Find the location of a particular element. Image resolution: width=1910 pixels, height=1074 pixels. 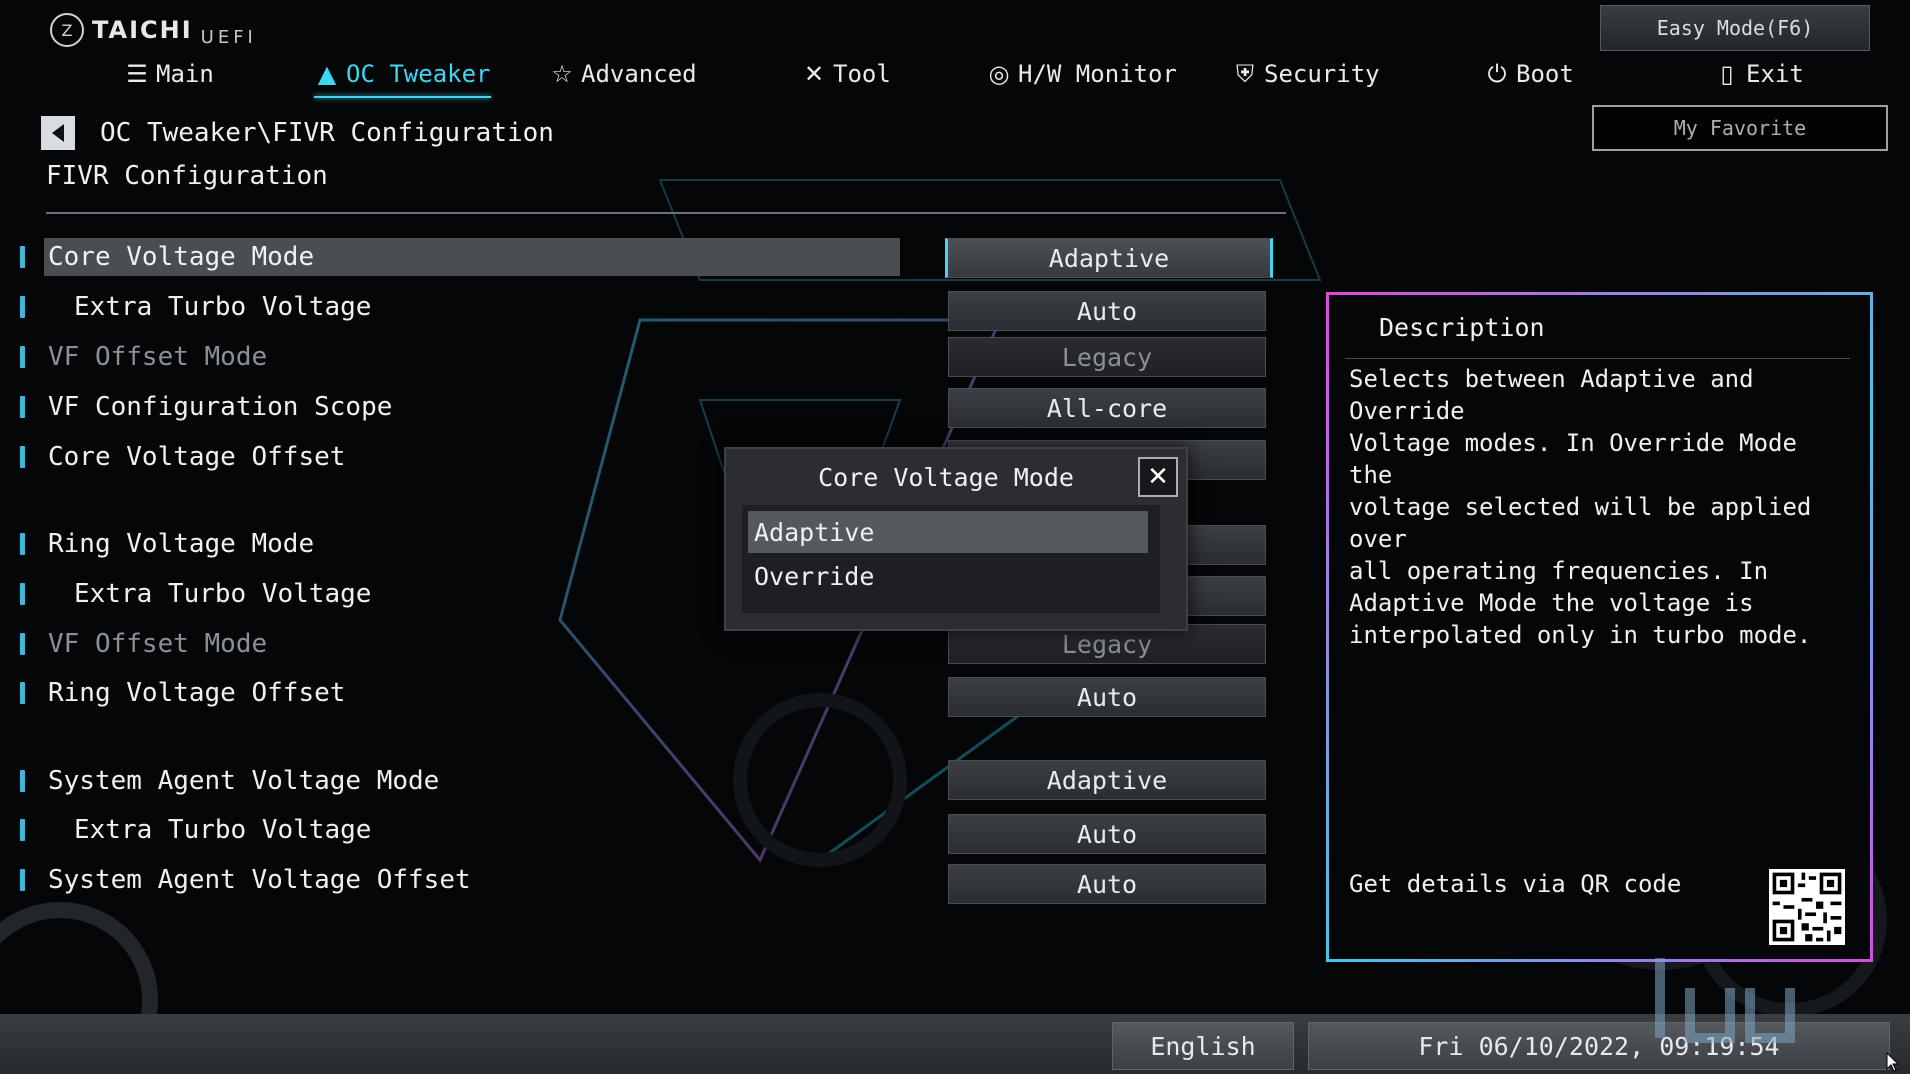

setting-row-vf-configuration-scope: VF Configuration Scope is located at coordinates (460, 407).